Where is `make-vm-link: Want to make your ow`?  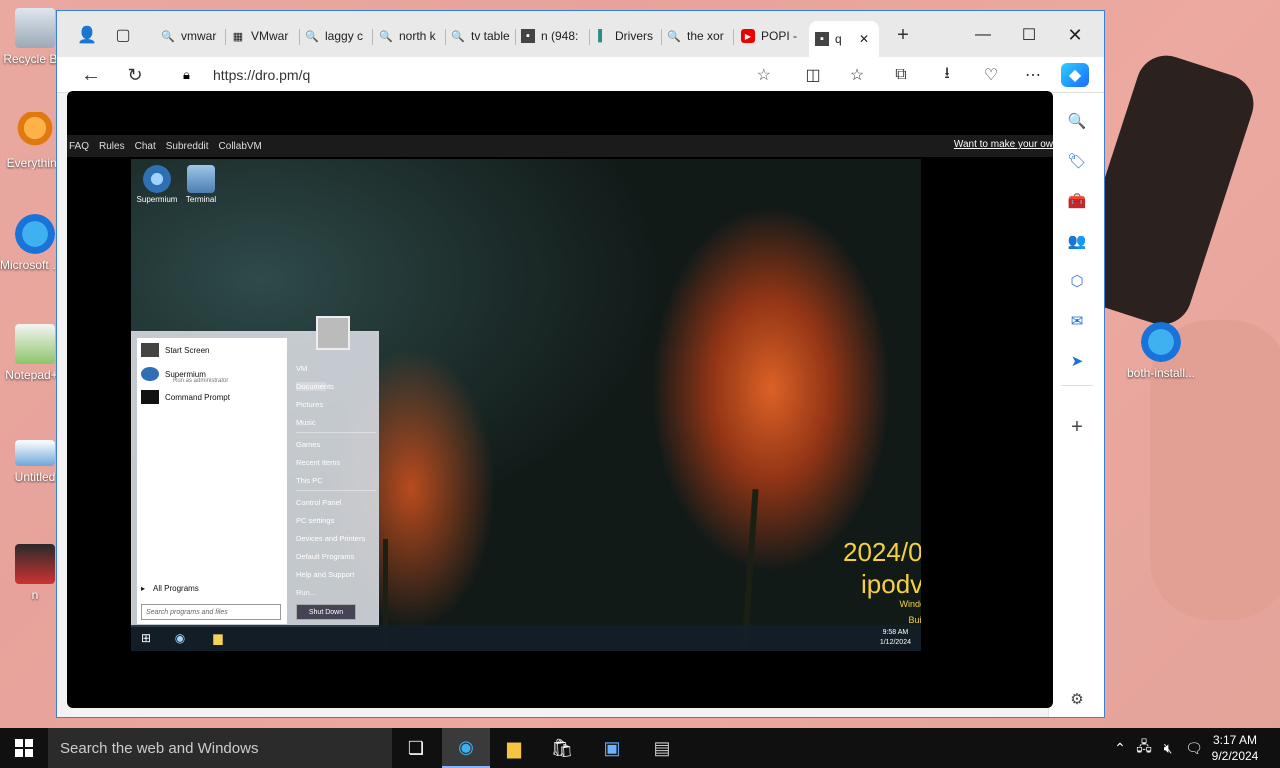
make-vm-link: Want to make your ow is located at coordinates (1003, 144).